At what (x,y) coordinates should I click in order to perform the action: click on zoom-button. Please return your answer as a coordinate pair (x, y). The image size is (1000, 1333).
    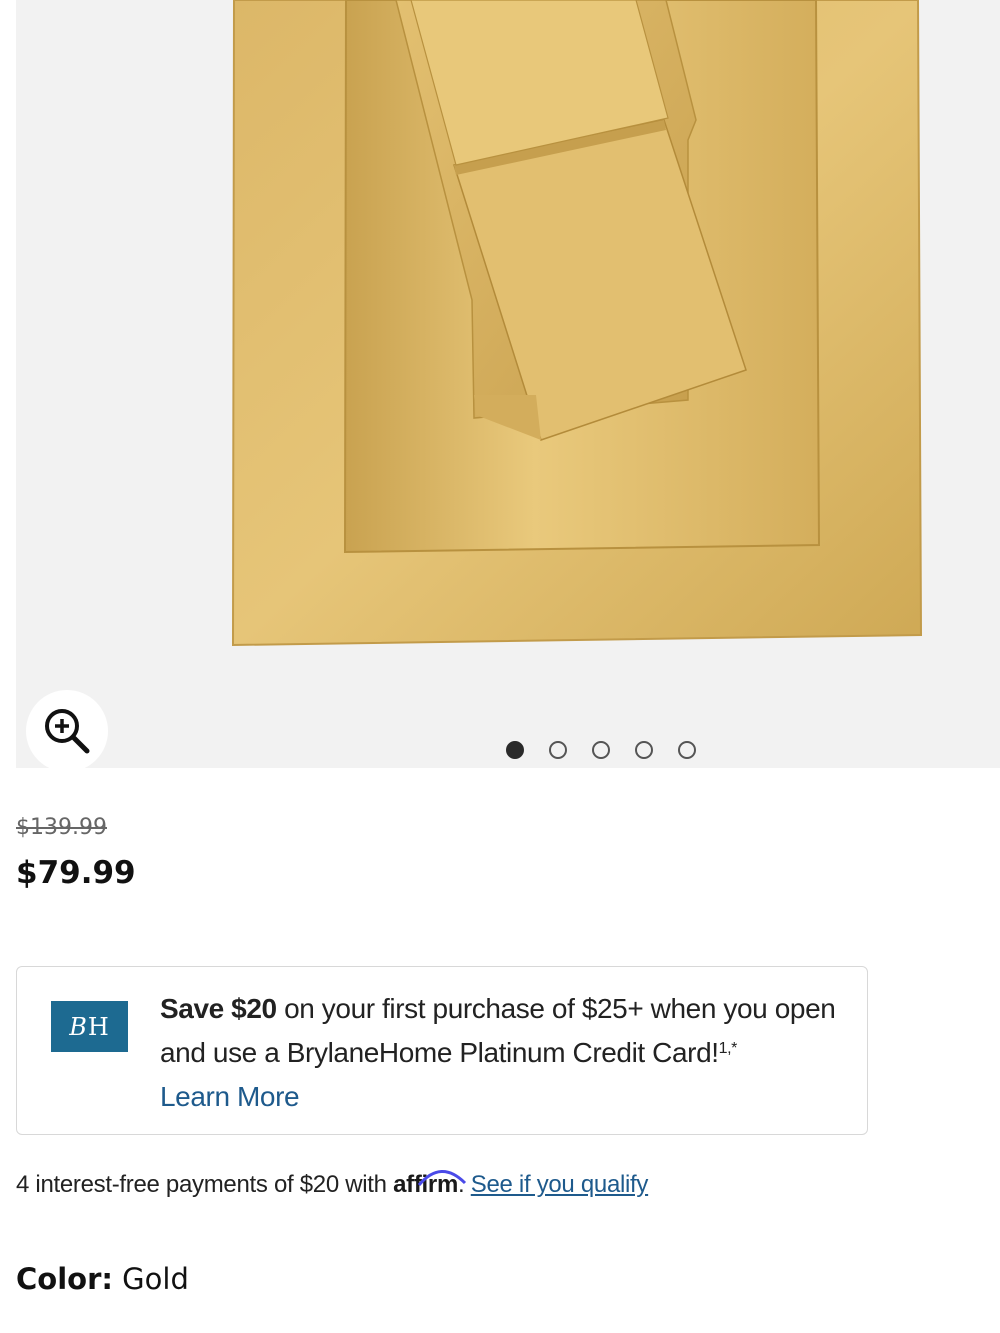
    Looking at the image, I should click on (67, 729).